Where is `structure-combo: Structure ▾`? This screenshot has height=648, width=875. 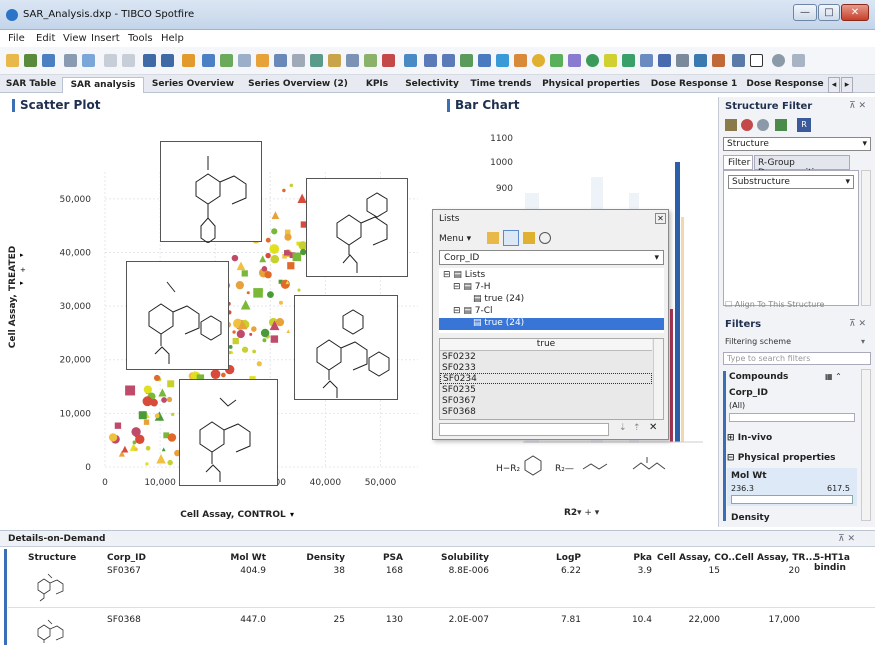 structure-combo: Structure ▾ is located at coordinates (797, 144).